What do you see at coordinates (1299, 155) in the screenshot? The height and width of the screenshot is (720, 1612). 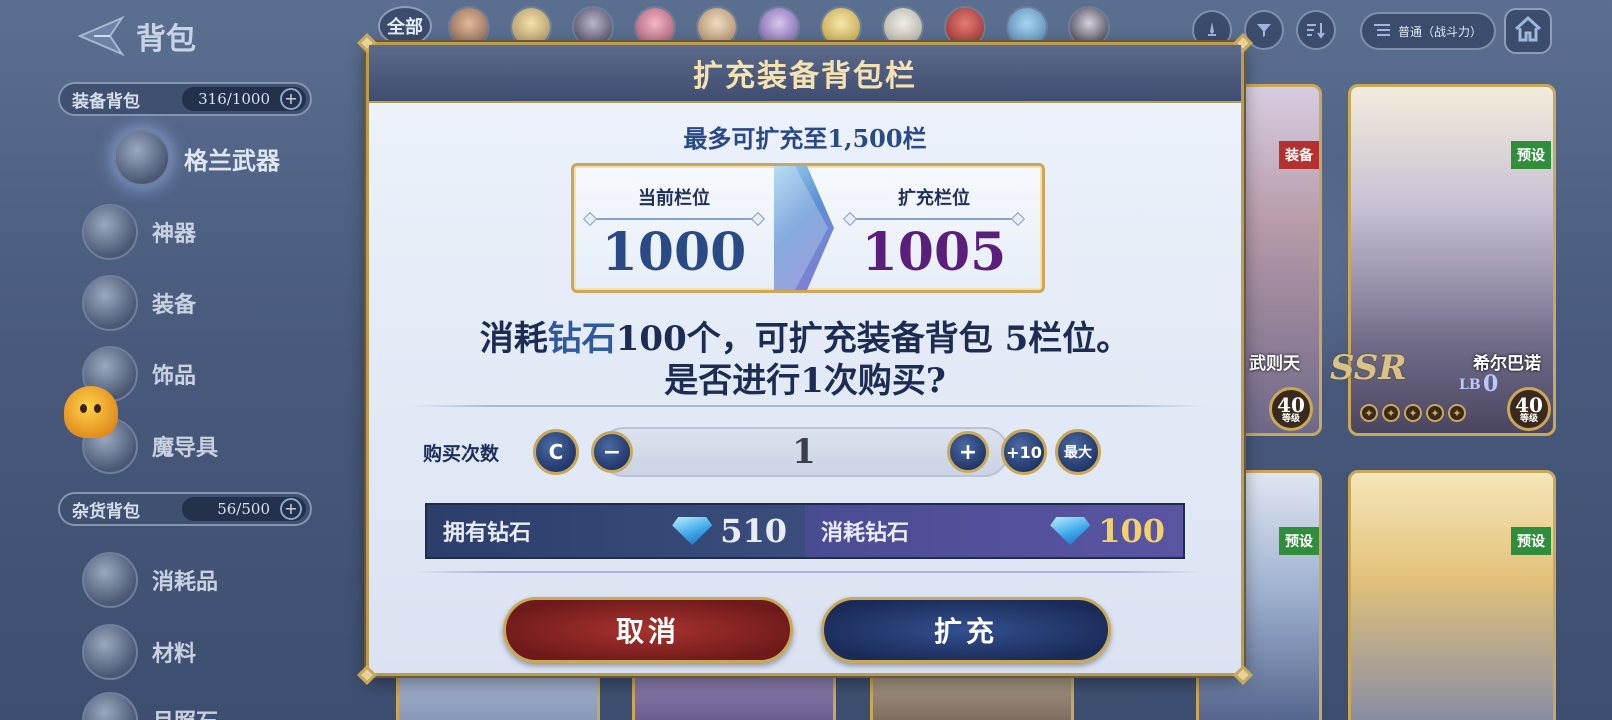 I see `card-status-badge: 装备` at bounding box center [1299, 155].